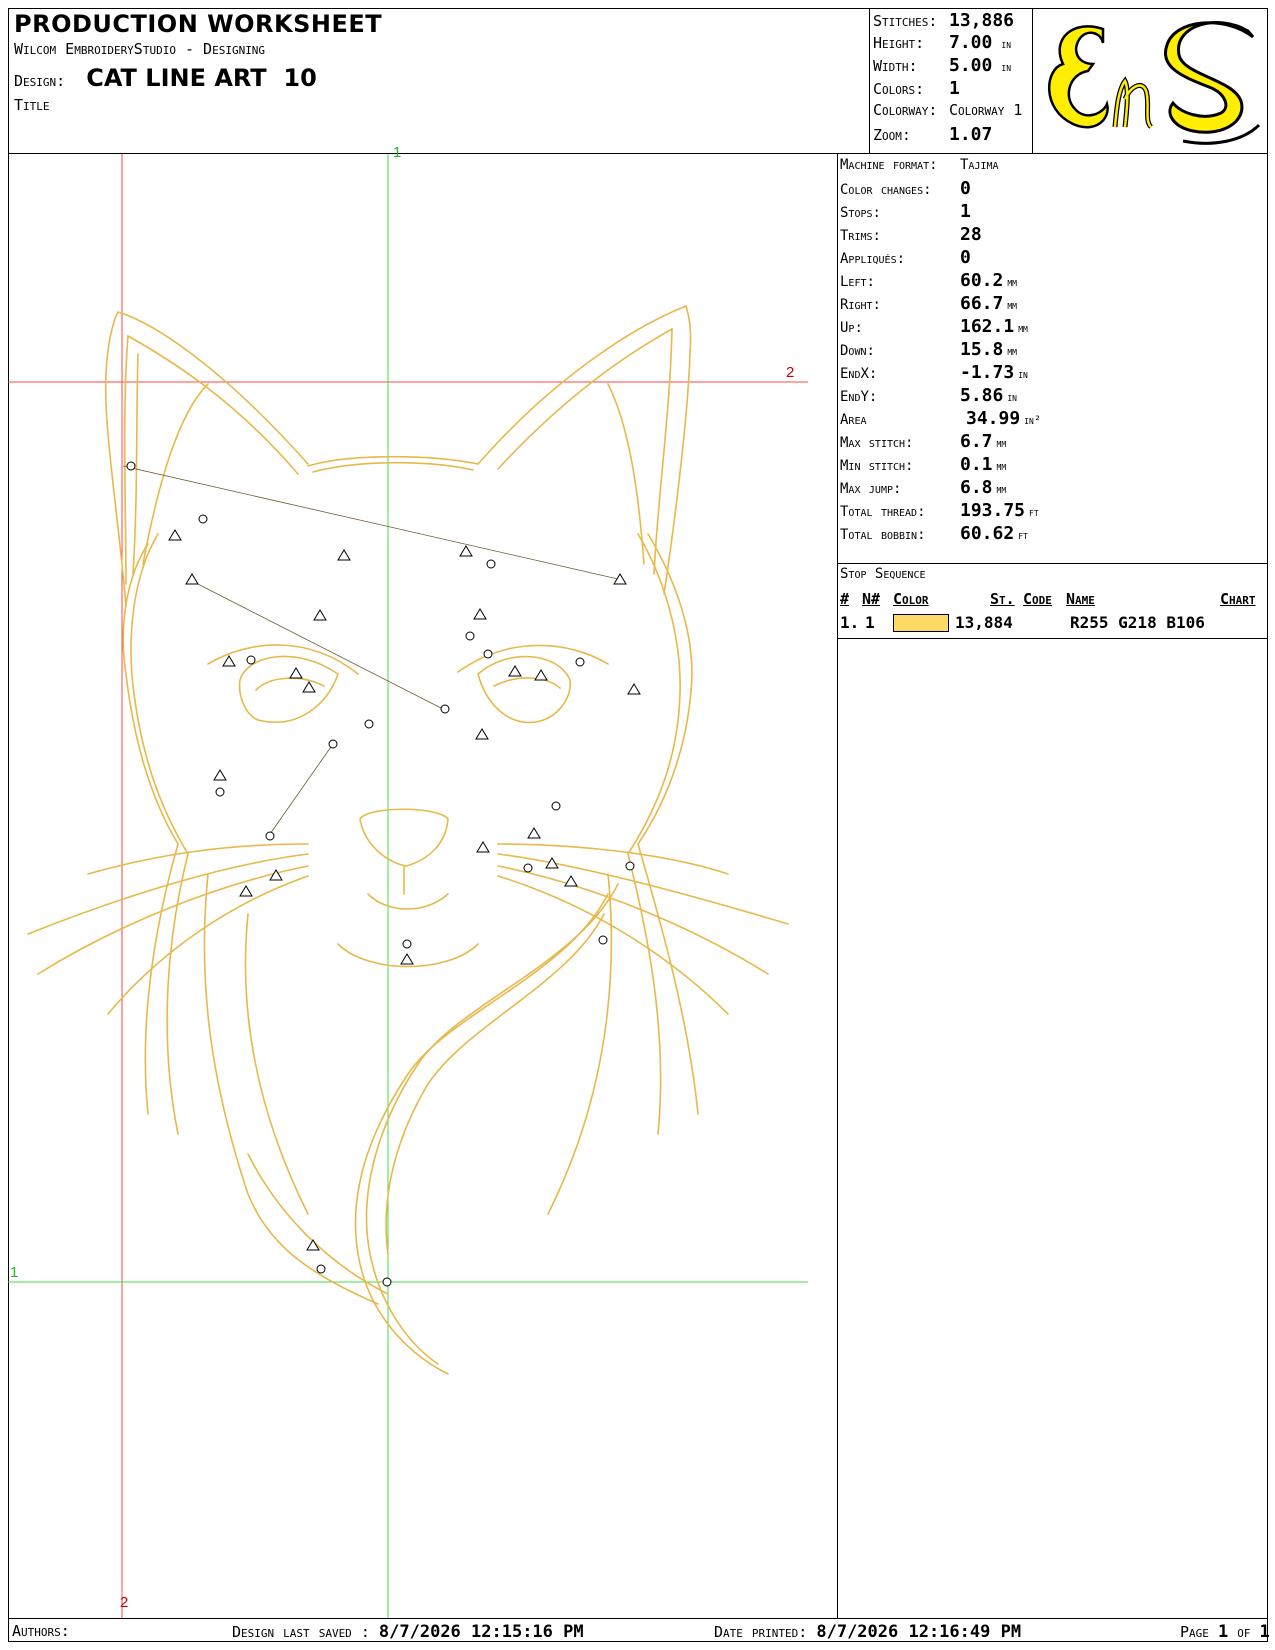  What do you see at coordinates (871, 599) in the screenshot?
I see `col-header-n-num: N#` at bounding box center [871, 599].